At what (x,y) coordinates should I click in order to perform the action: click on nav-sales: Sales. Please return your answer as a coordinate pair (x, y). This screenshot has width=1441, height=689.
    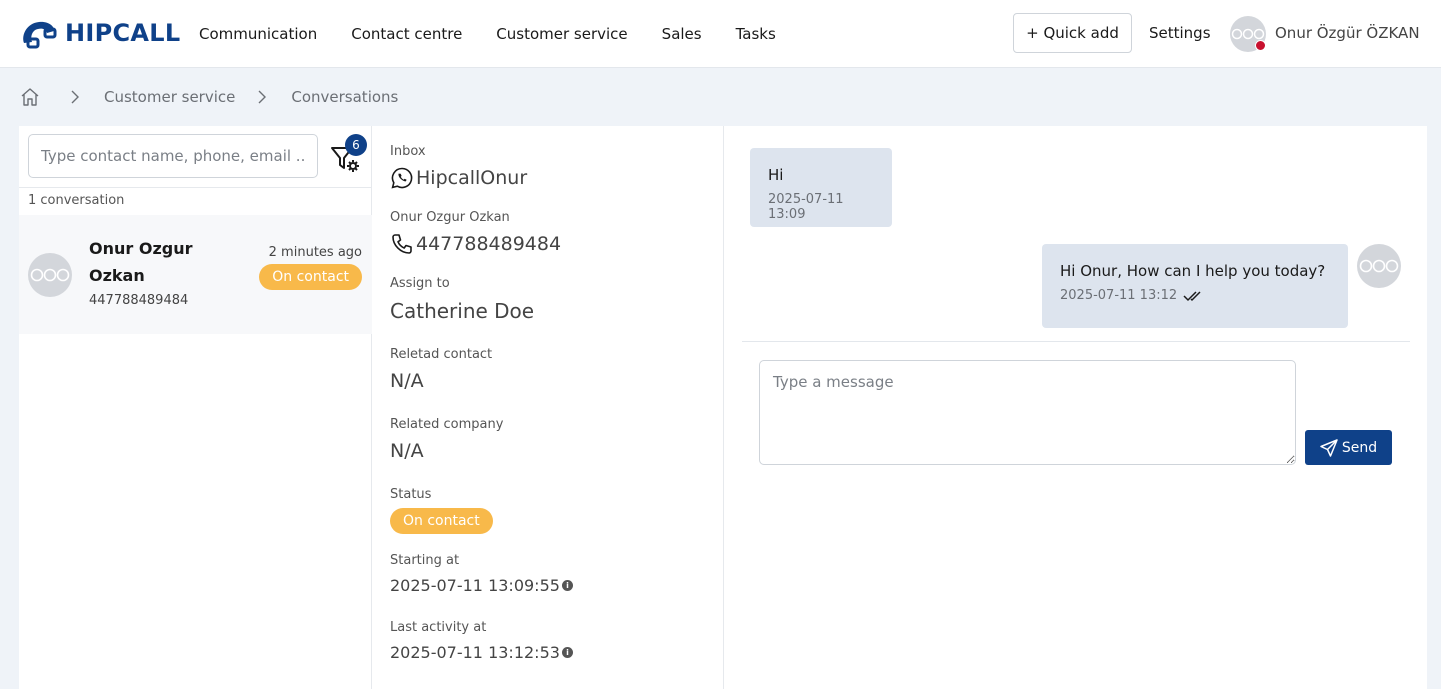
    Looking at the image, I should click on (682, 34).